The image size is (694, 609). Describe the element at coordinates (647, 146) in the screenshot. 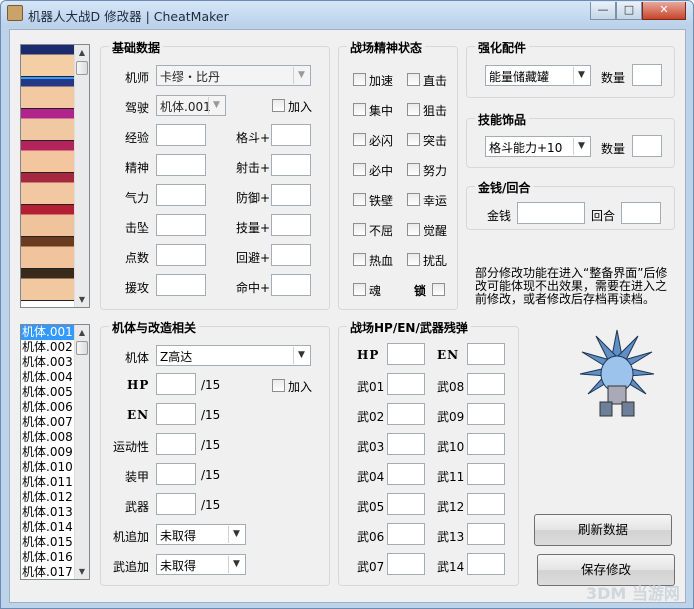

I see `skill-qty-field` at that location.